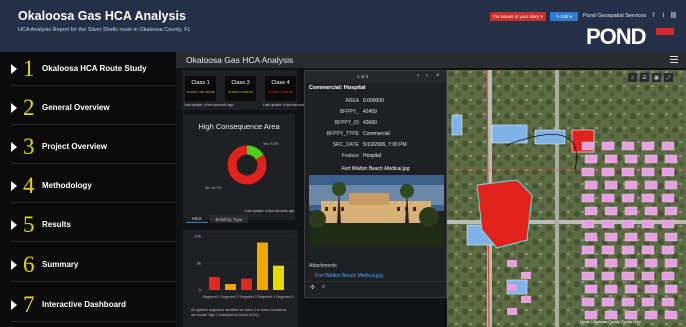 This screenshot has height=327, width=686. I want to click on menu-icon, so click(674, 59).